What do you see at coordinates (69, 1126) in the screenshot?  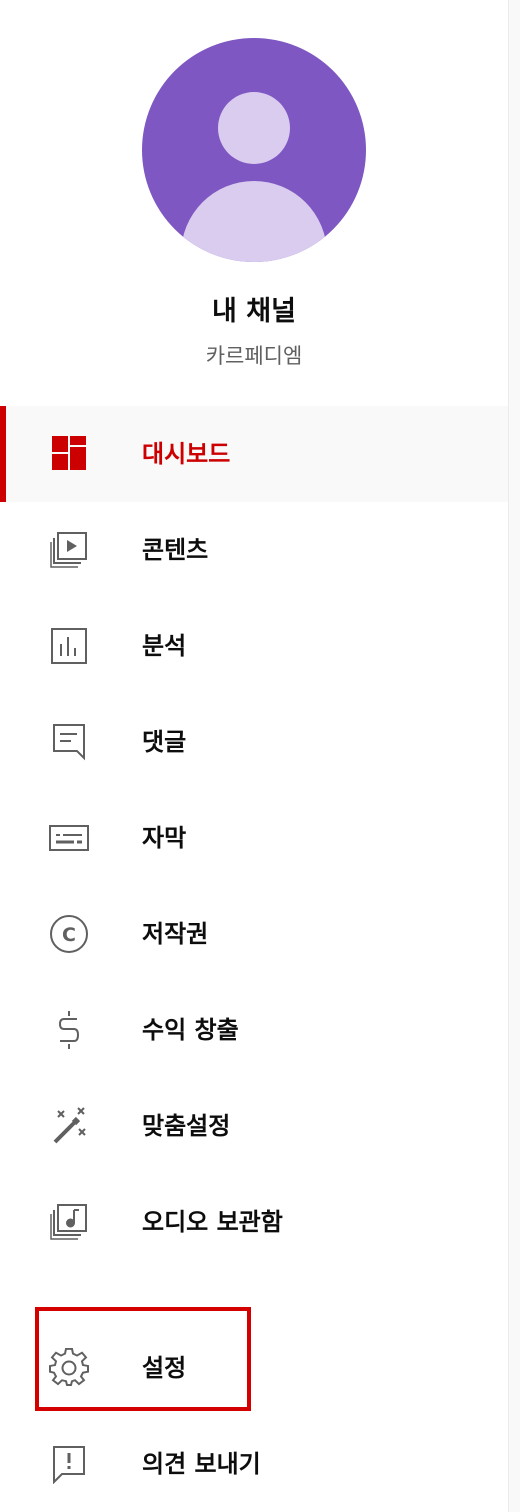 I see `magic-wand-icon` at bounding box center [69, 1126].